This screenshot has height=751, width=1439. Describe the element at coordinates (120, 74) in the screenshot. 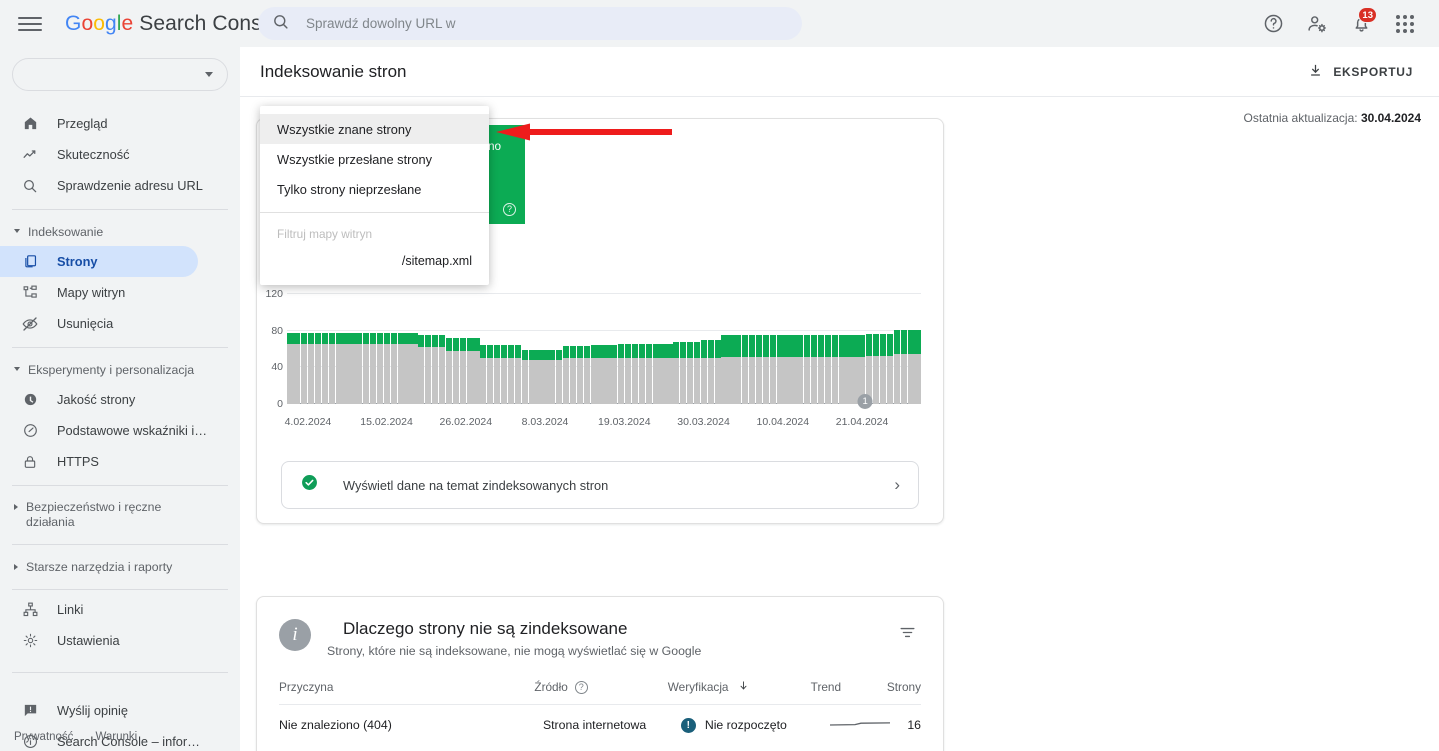

I see `property-selector` at that location.